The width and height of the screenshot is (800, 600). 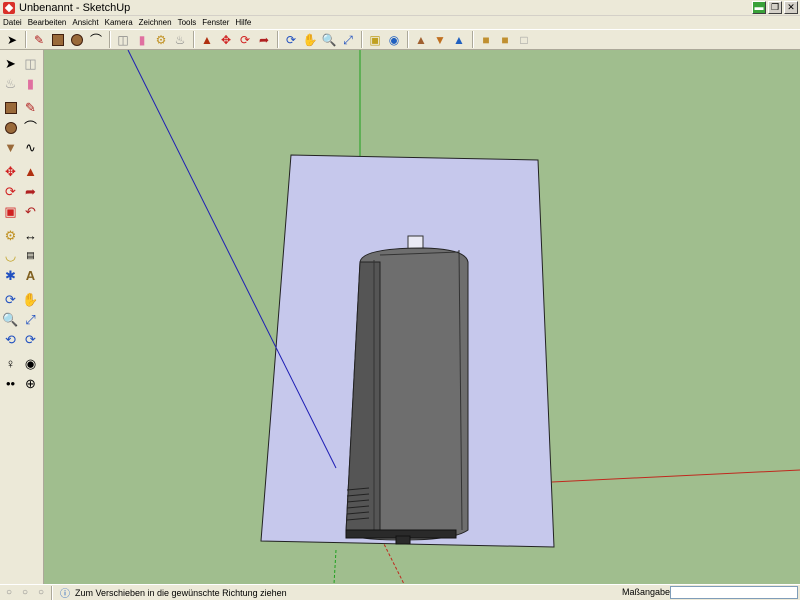 What do you see at coordinates (9, 593) in the screenshot?
I see `geo-location-icon: ○` at bounding box center [9, 593].